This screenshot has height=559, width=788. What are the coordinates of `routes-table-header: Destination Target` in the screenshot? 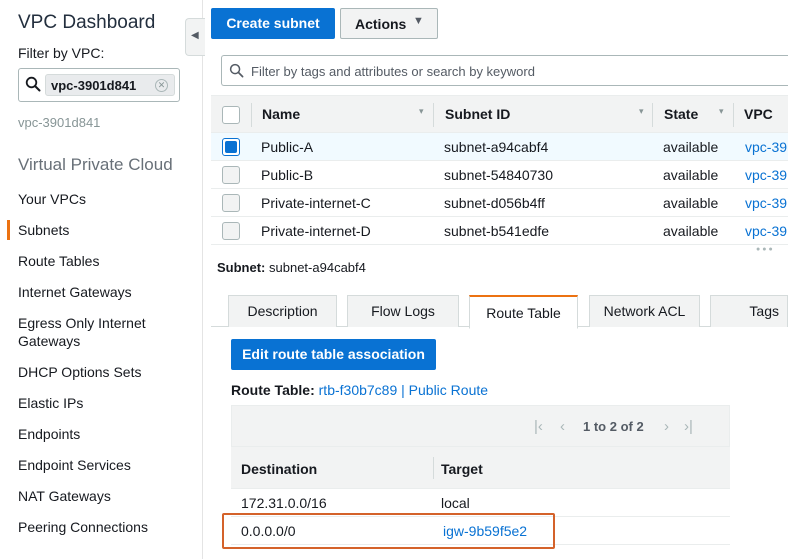 It's located at (480, 468).